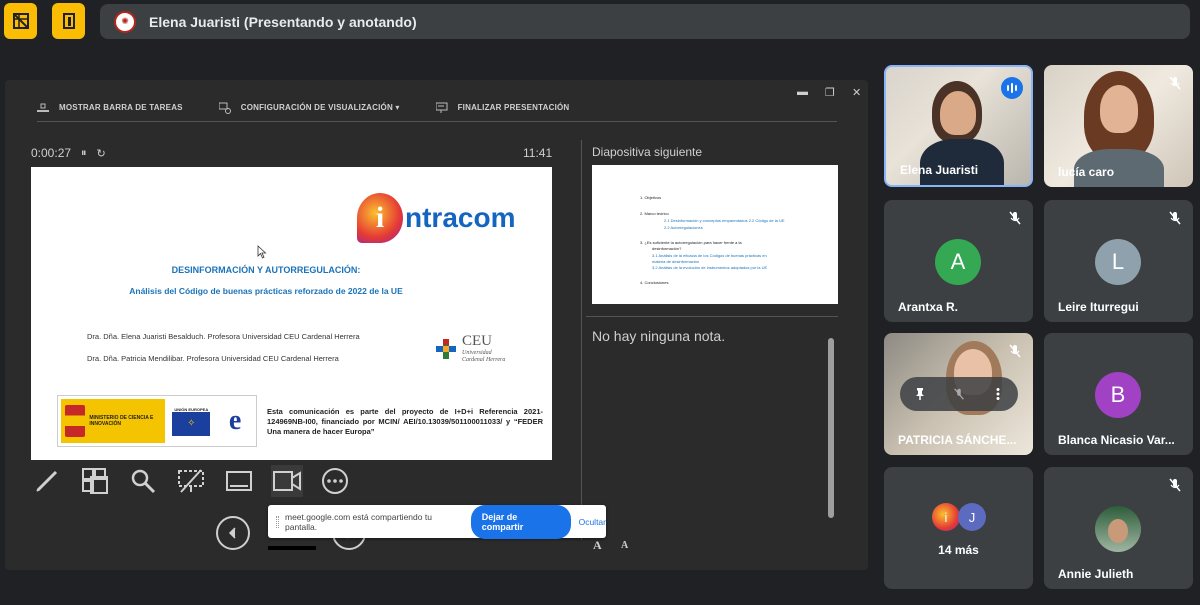  I want to click on magnifier-icon, so click(143, 481).